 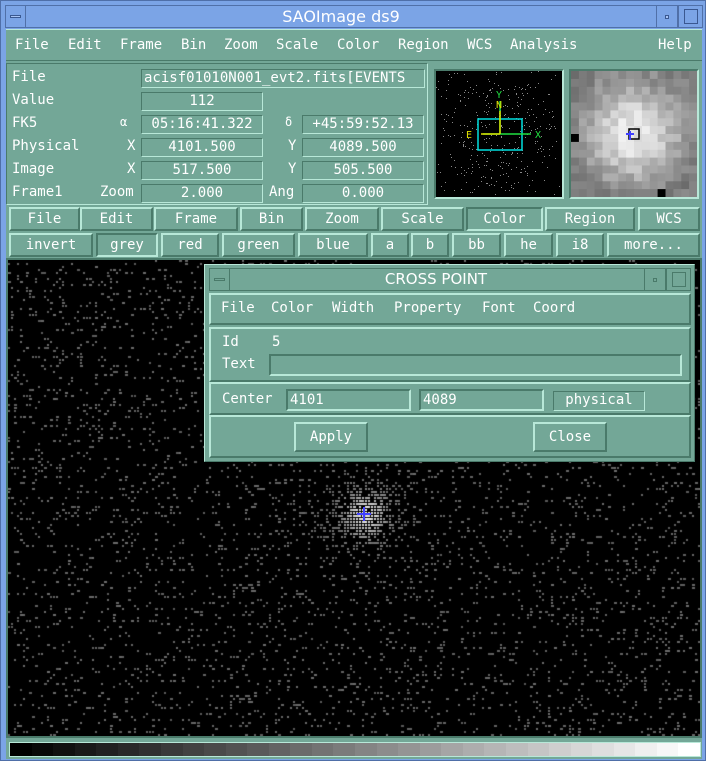 What do you see at coordinates (193, 45) in the screenshot?
I see `menu-bin: Bin` at bounding box center [193, 45].